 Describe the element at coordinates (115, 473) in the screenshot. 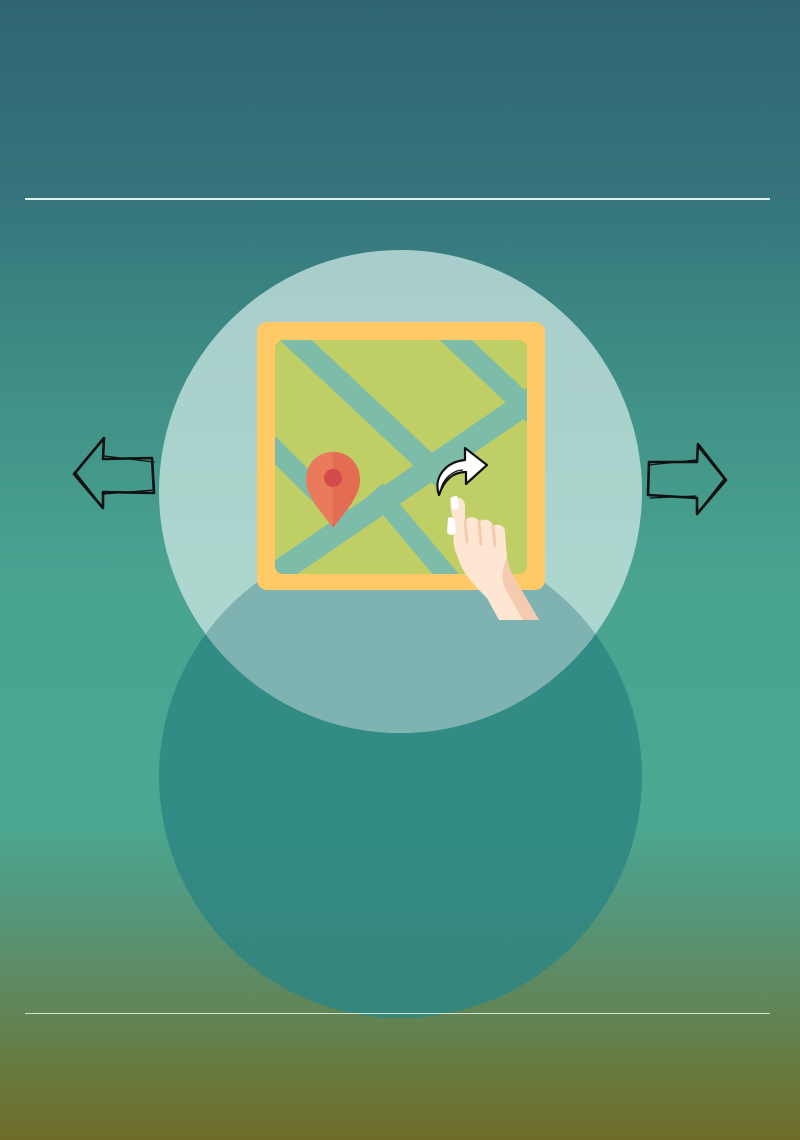

I see `arrow-left-icon` at that location.